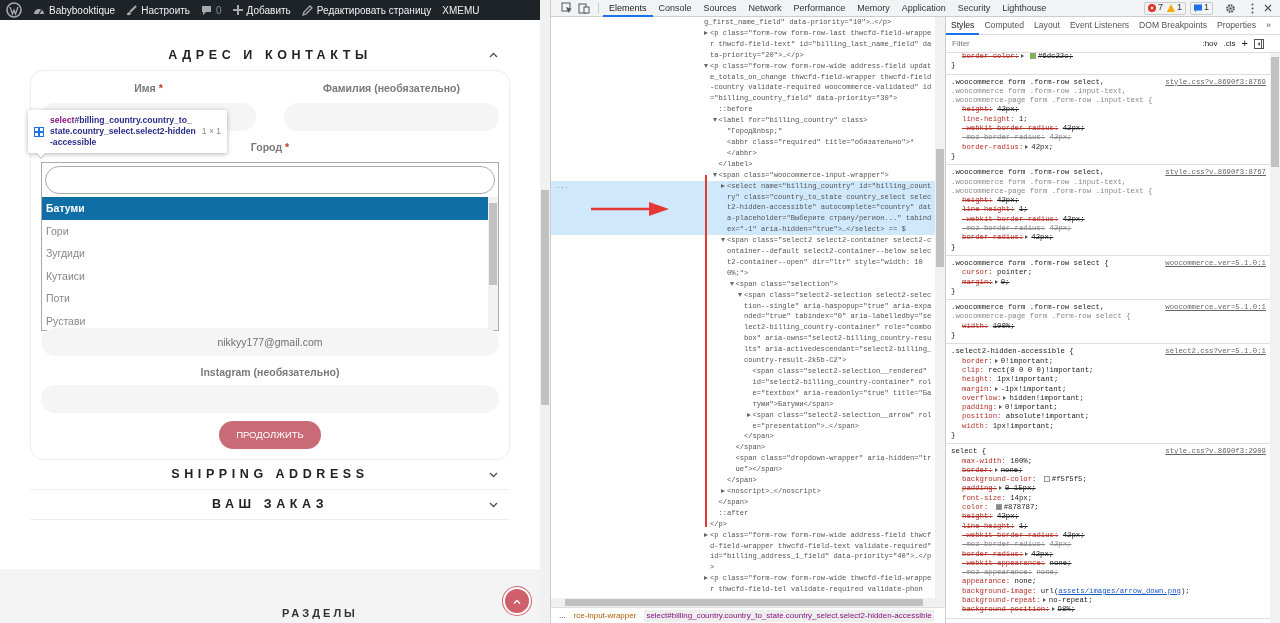 Image resolution: width=1280 pixels, height=623 pixels. I want to click on size-text: 1 × 1, so click(211, 131).